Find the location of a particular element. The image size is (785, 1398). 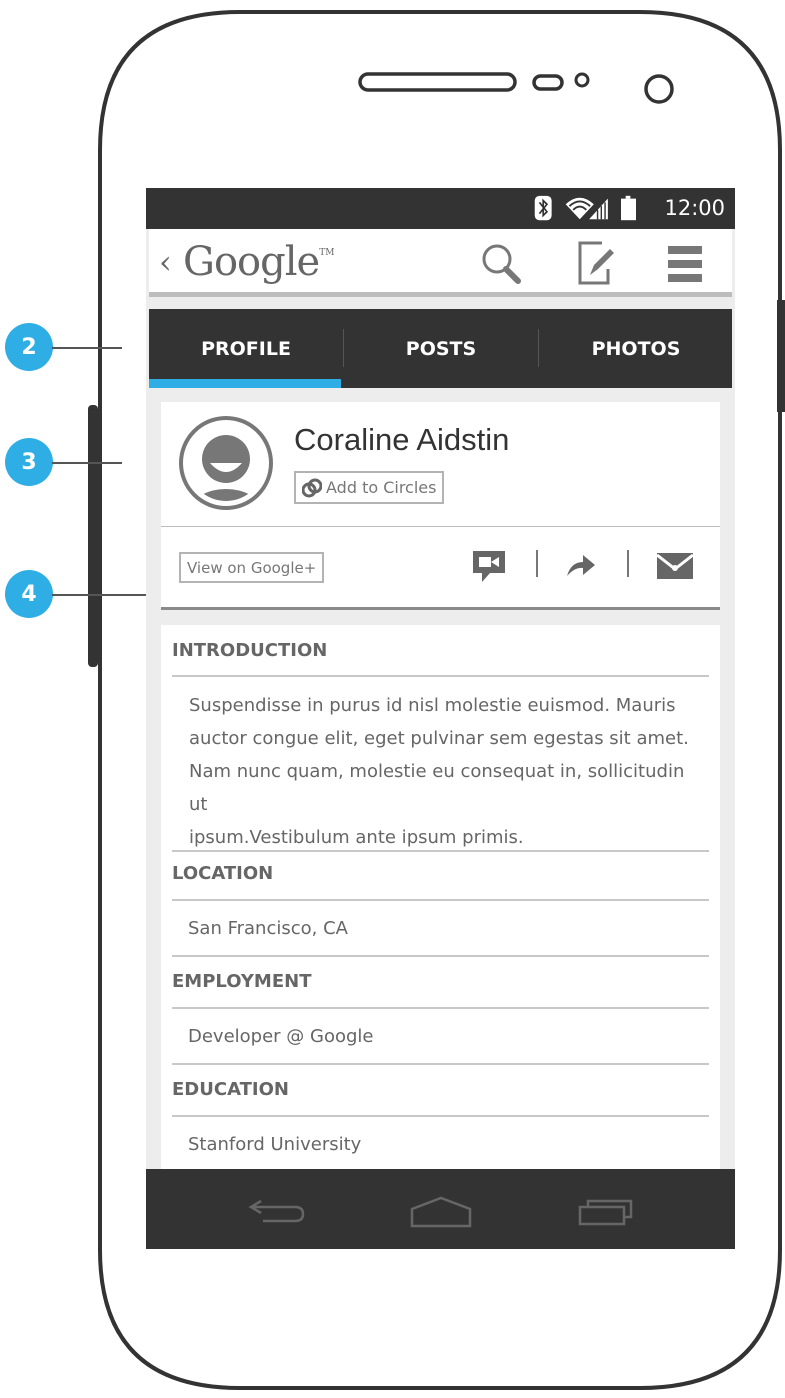

add-to-circles-label: Add to Circles is located at coordinates (381, 487).